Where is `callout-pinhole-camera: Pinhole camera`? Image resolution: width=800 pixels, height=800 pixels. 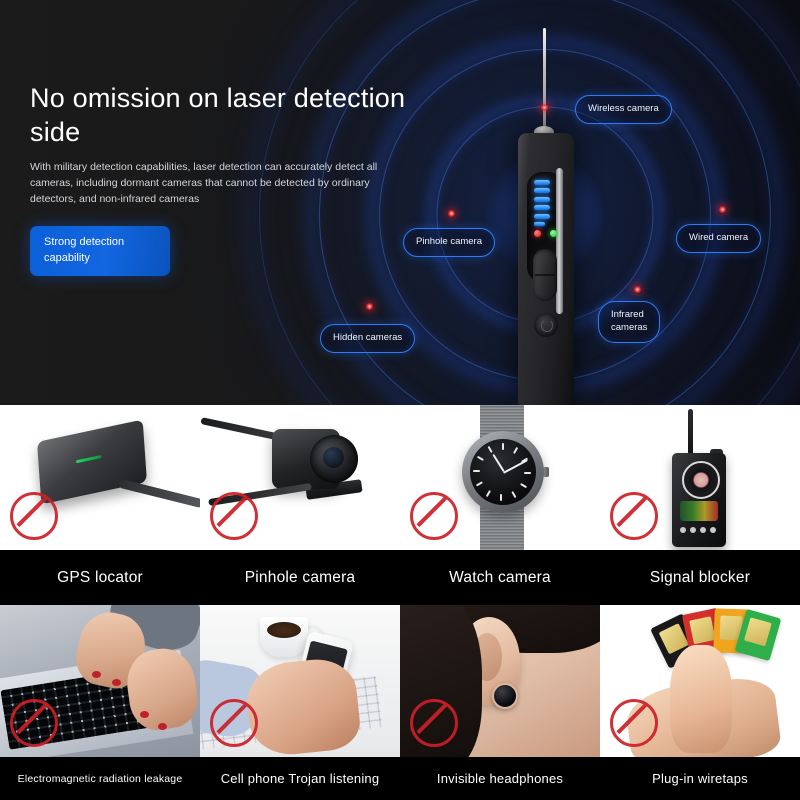 callout-pinhole-camera: Pinhole camera is located at coordinates (449, 242).